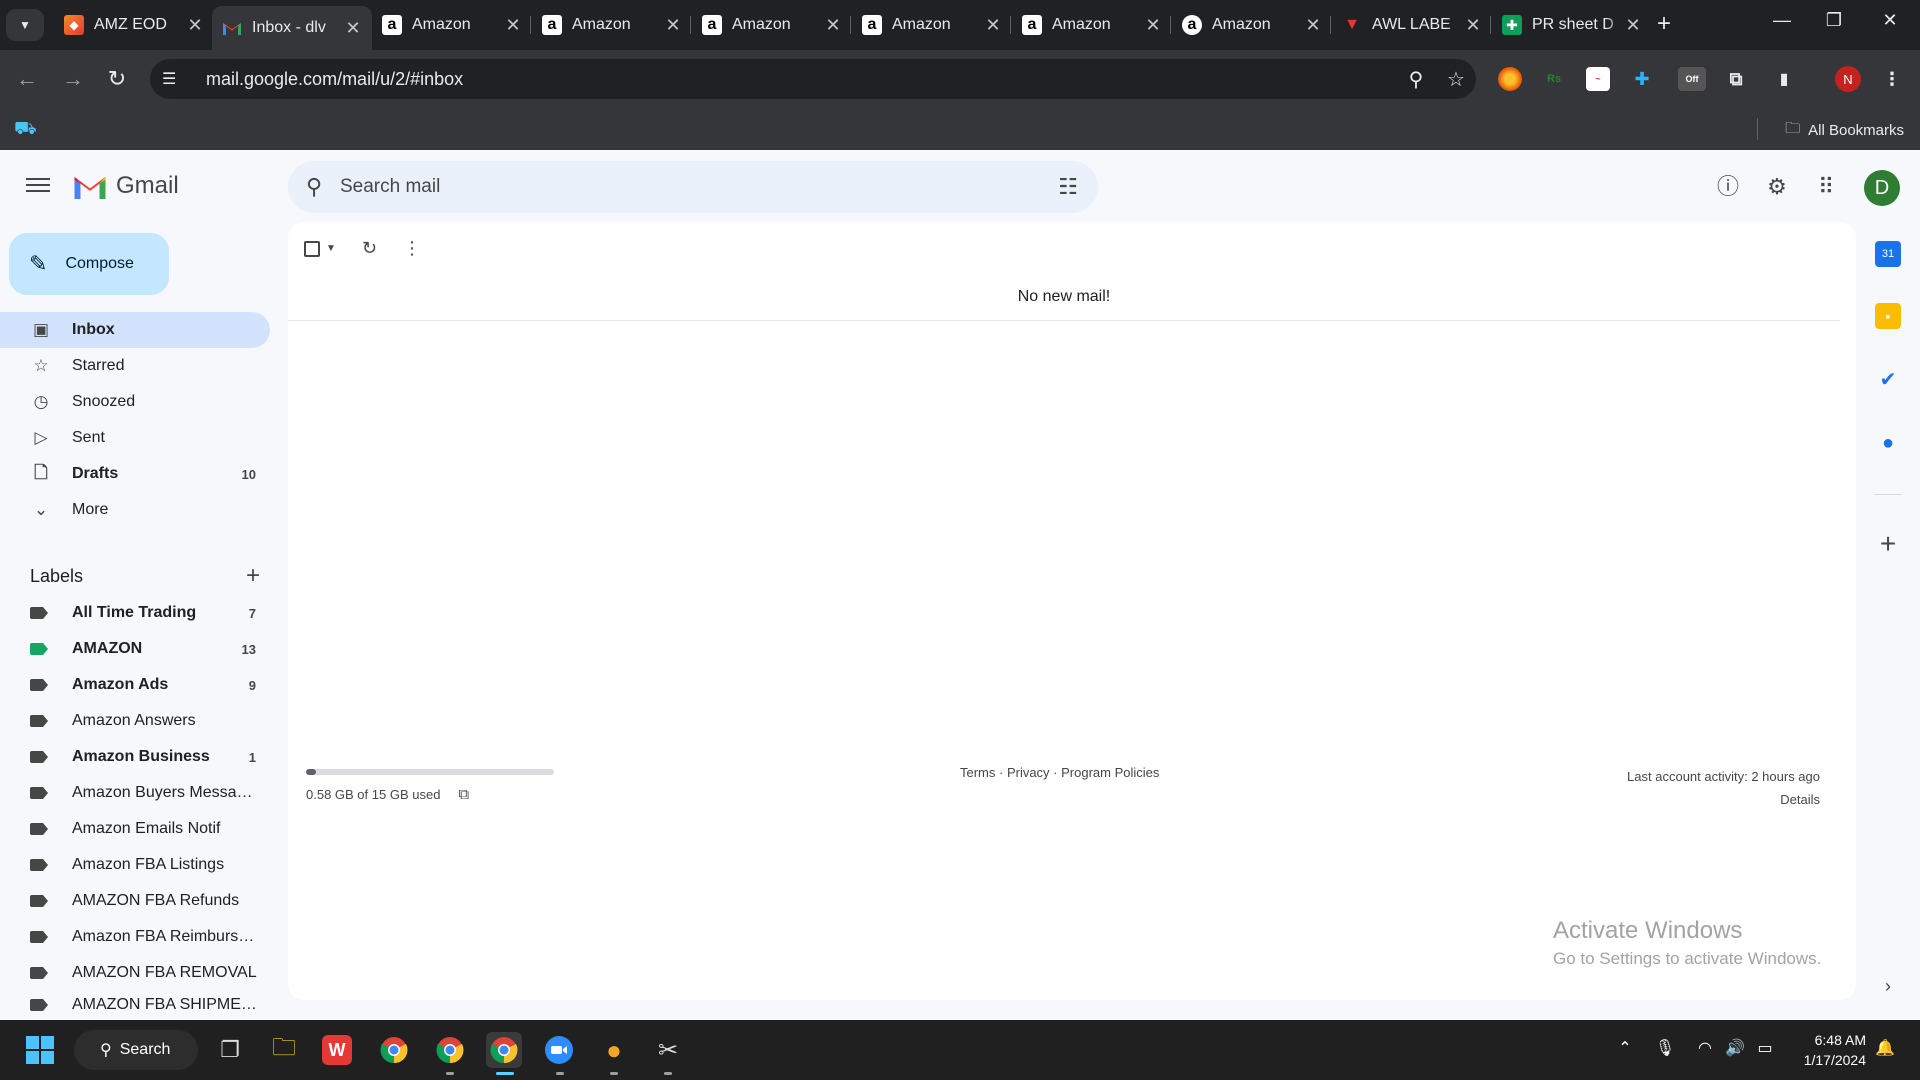  What do you see at coordinates (450, 1050) in the screenshot?
I see `chrome-profile-icon` at bounding box center [450, 1050].